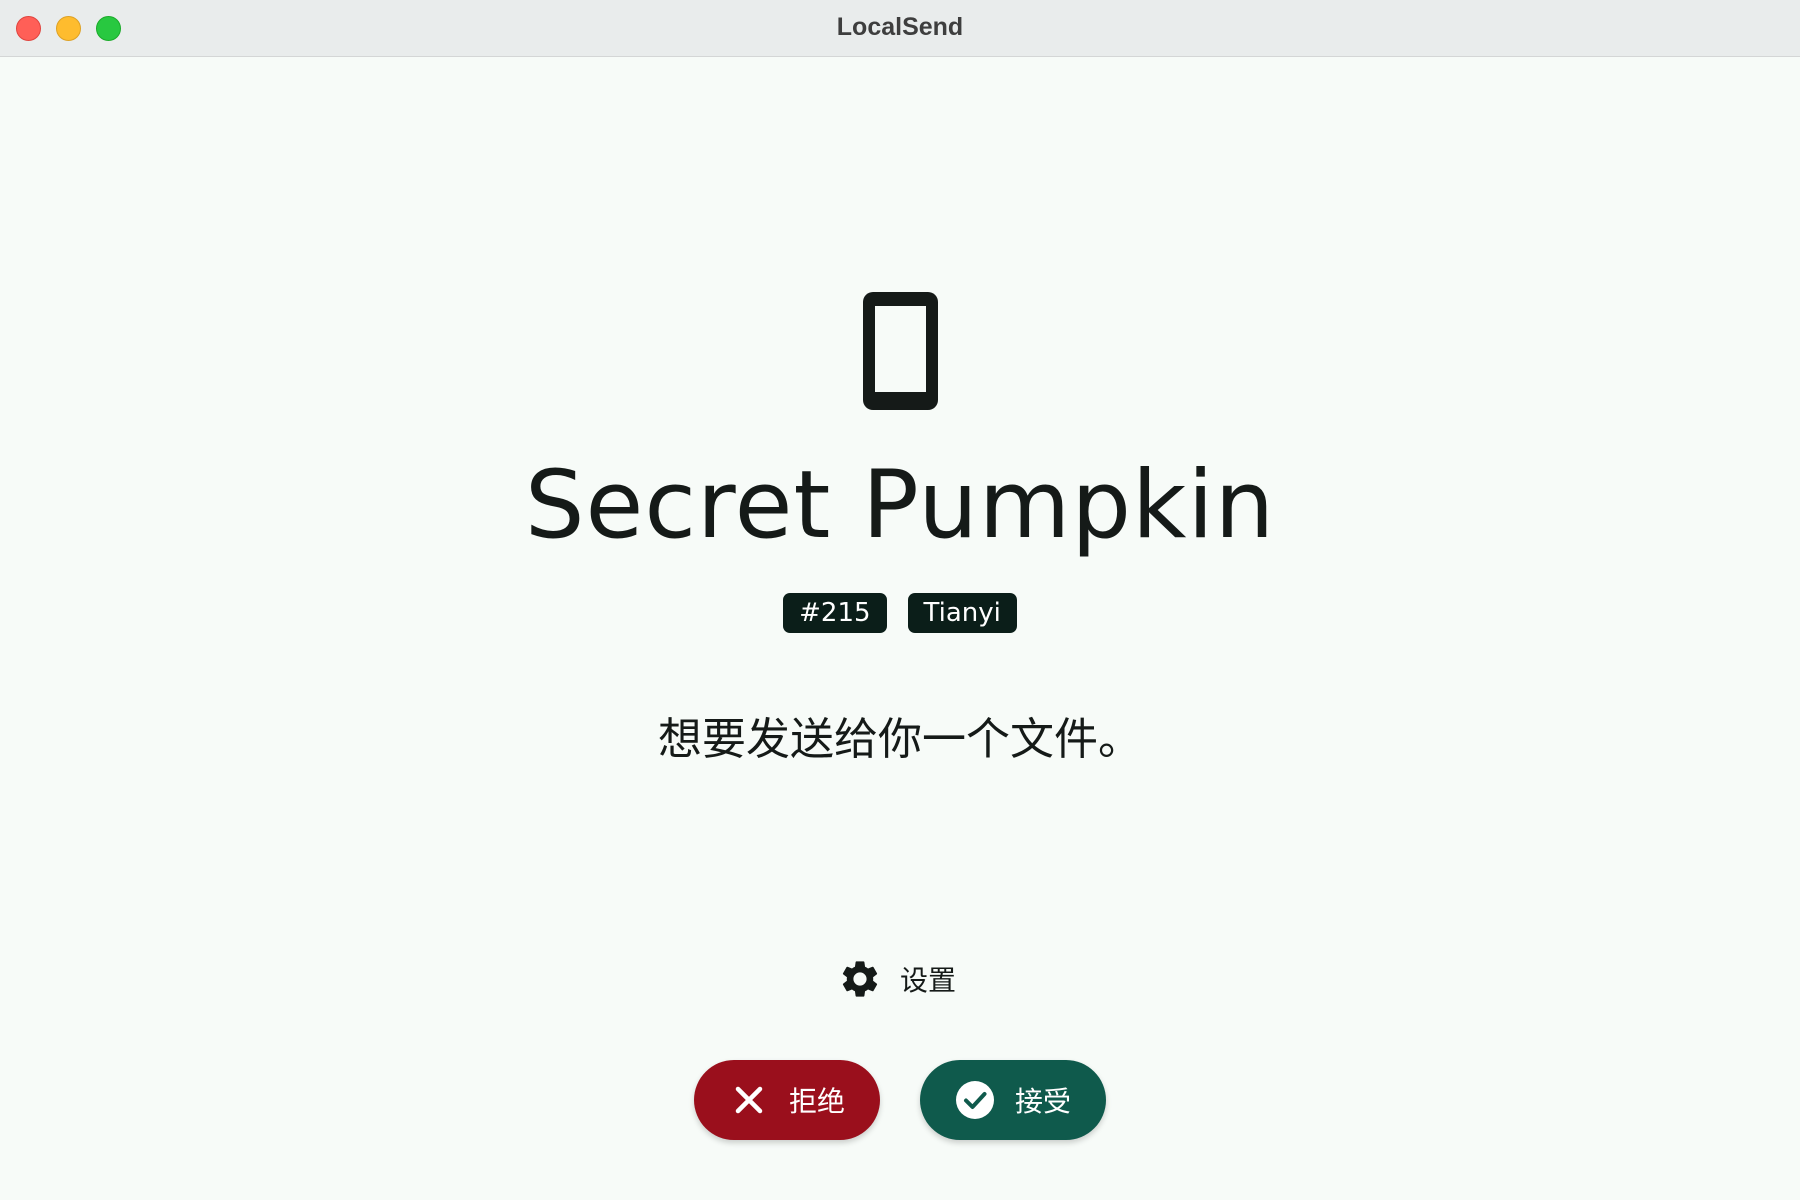 This screenshot has width=1800, height=1200. I want to click on device-id-badge: #215, so click(835, 613).